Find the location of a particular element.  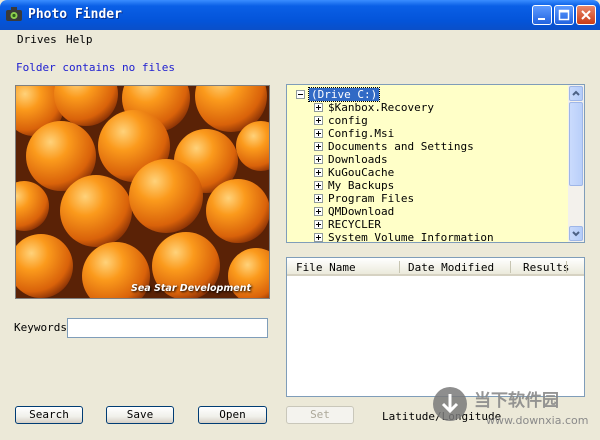

maximize-icon is located at coordinates (564, 15).